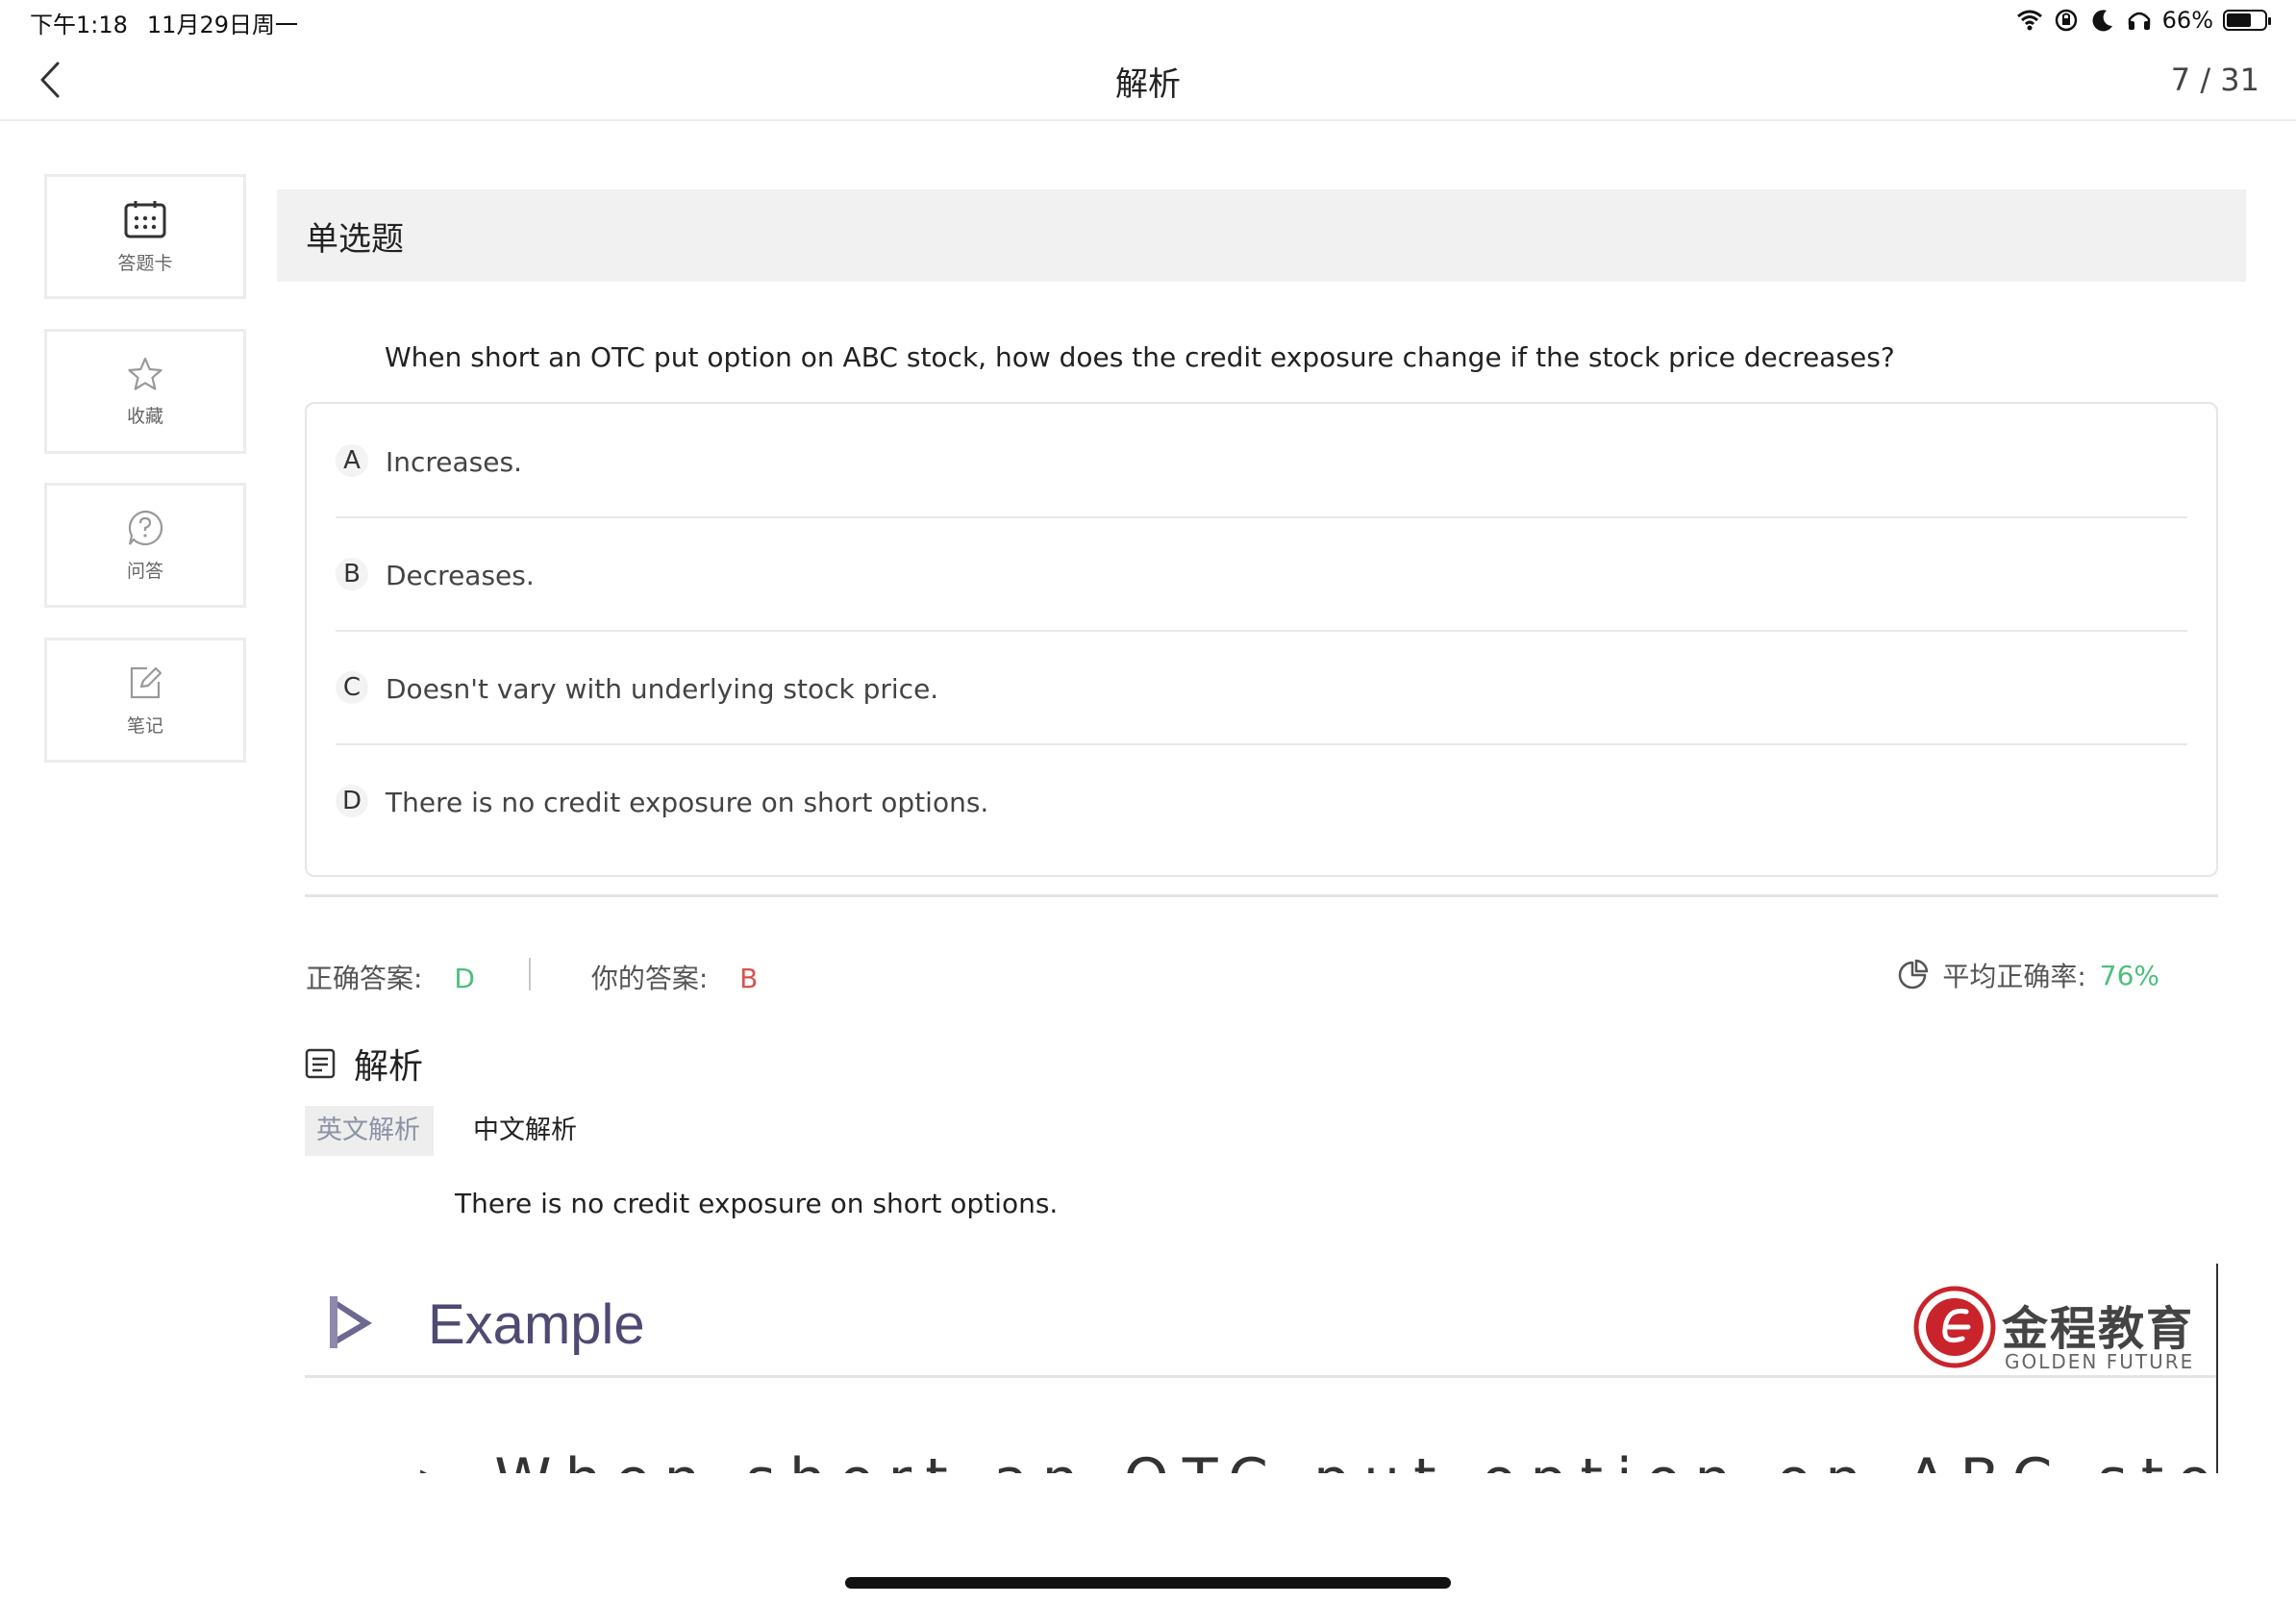  Describe the element at coordinates (352, 801) in the screenshot. I see `option-letter: D` at that location.